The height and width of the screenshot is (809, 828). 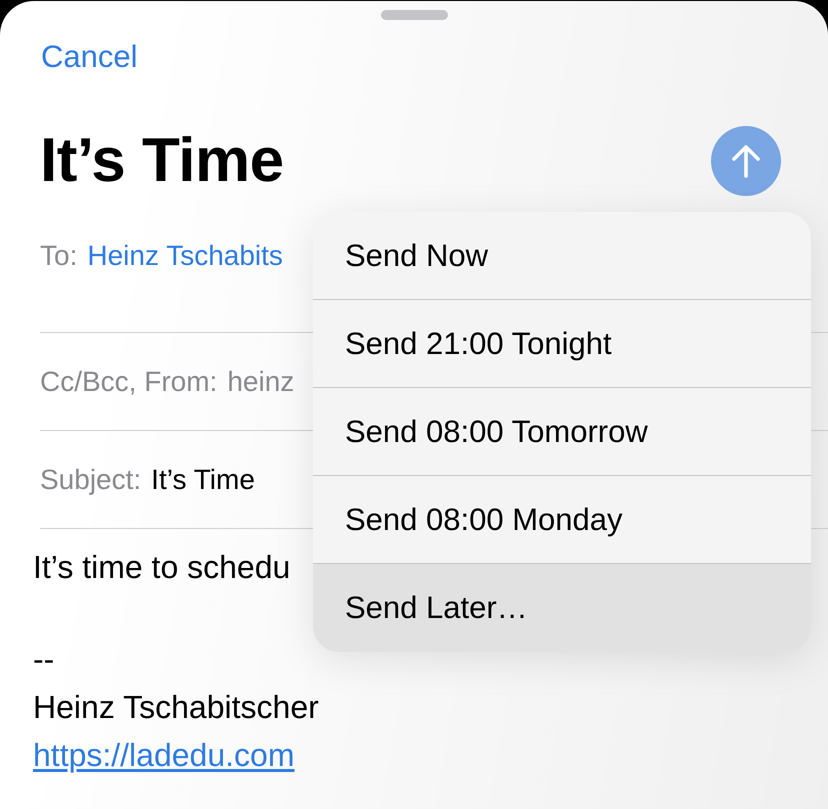 I want to click on website-link: https://ladedu.com, so click(x=163, y=755).